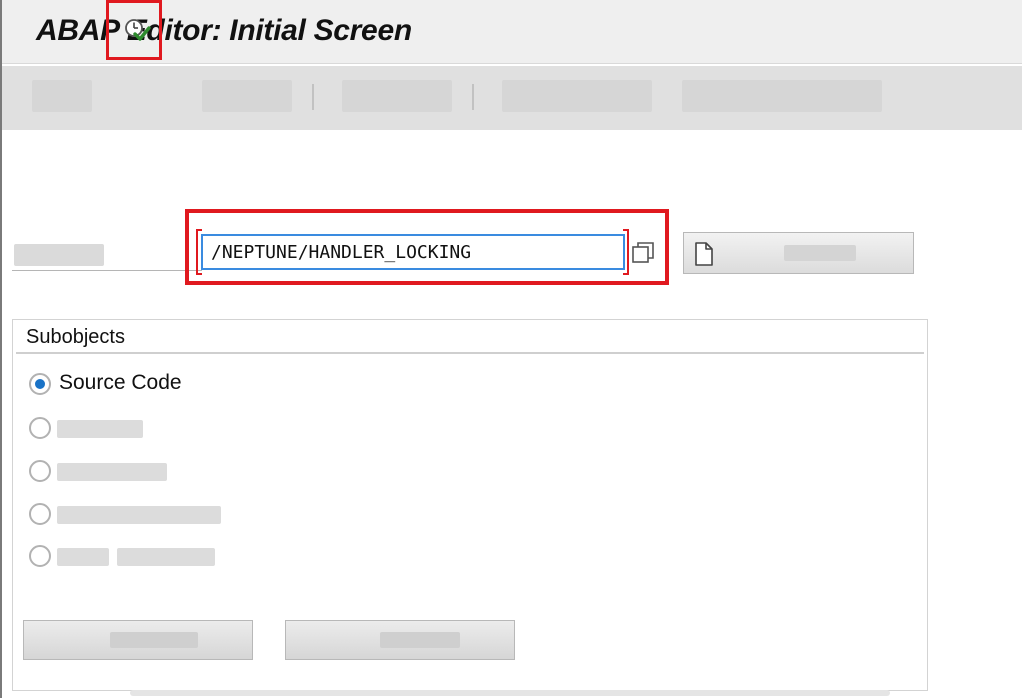 The width and height of the screenshot is (1022, 698). I want to click on copy-icon, so click(643, 252).